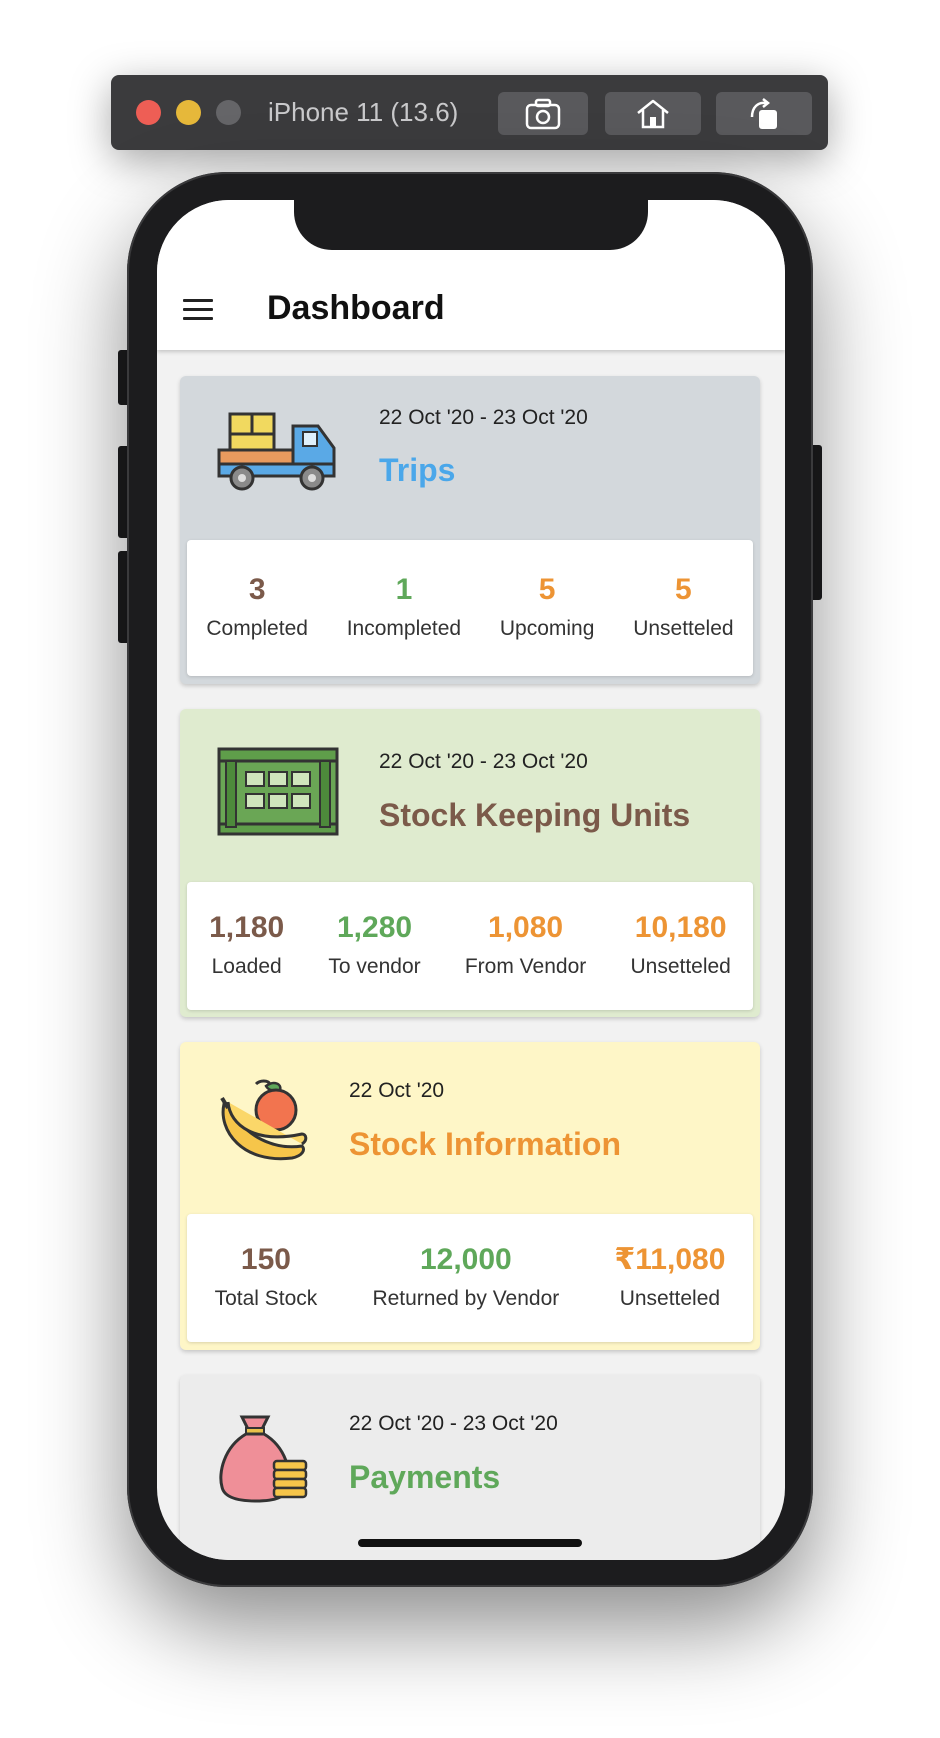 This screenshot has height=1738, width=940. I want to click on stat-from-vendor: 1,080 From Vendor, so click(525, 946).